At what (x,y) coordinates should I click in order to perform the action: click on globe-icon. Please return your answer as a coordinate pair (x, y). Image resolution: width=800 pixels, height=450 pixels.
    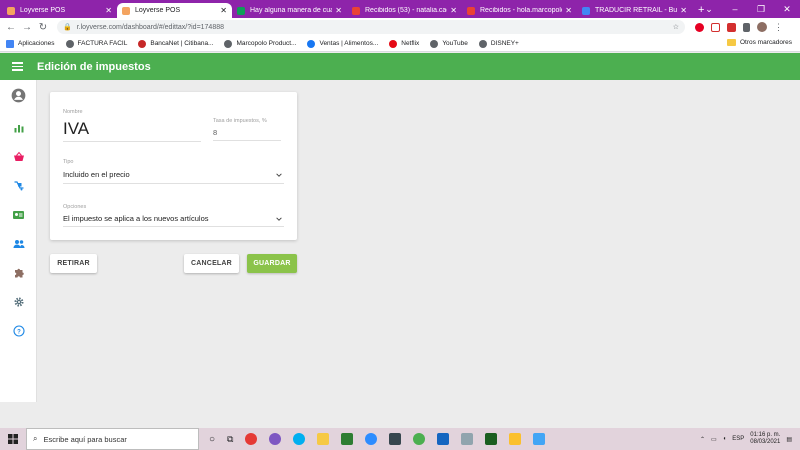
    Looking at the image, I should click on (482, 43).